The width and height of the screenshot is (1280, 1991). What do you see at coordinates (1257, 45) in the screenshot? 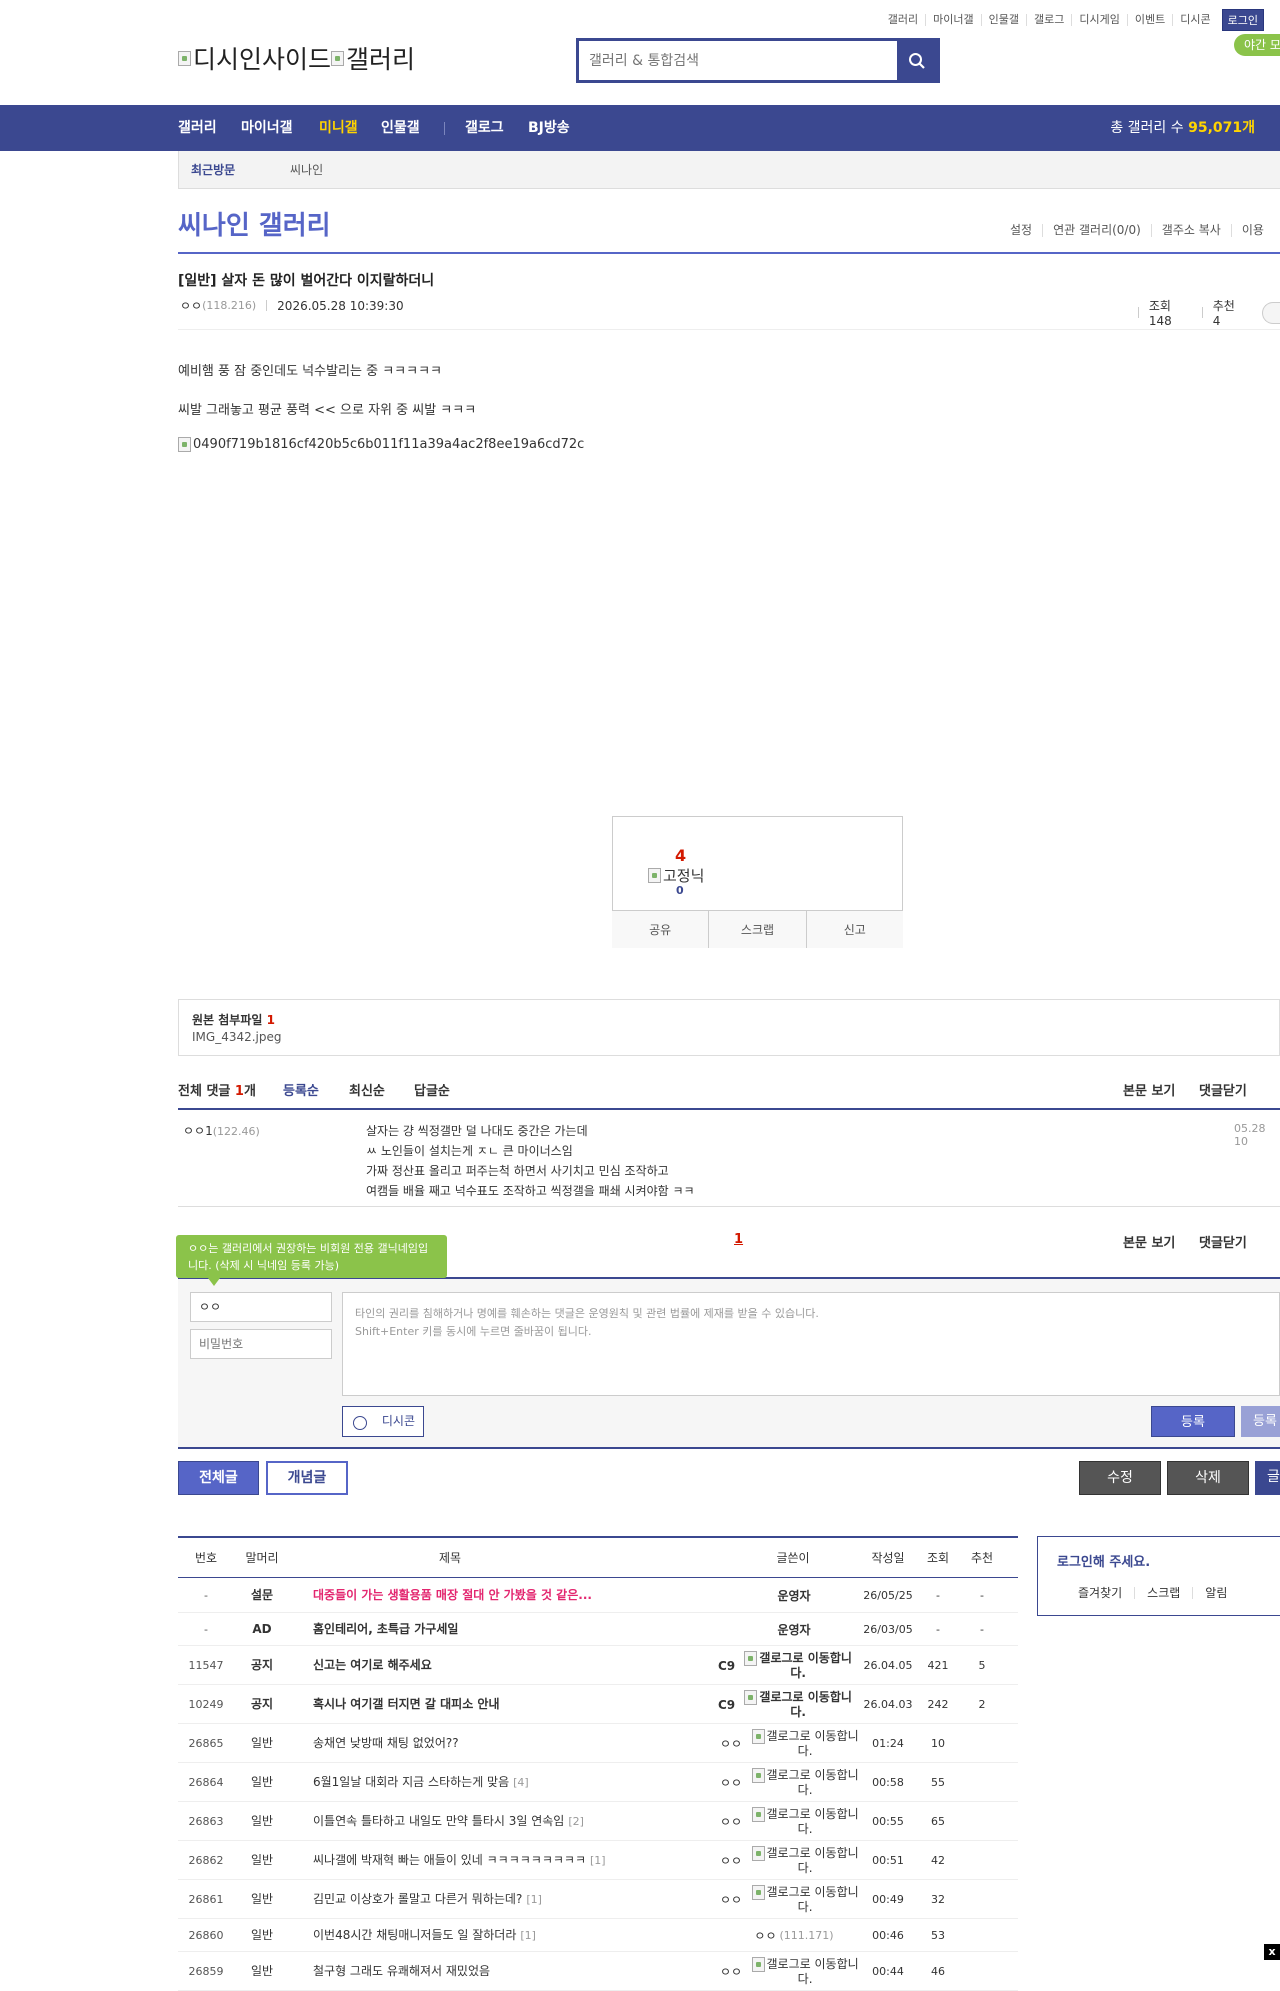
I see `night-mode-toggle: 야간 모` at bounding box center [1257, 45].